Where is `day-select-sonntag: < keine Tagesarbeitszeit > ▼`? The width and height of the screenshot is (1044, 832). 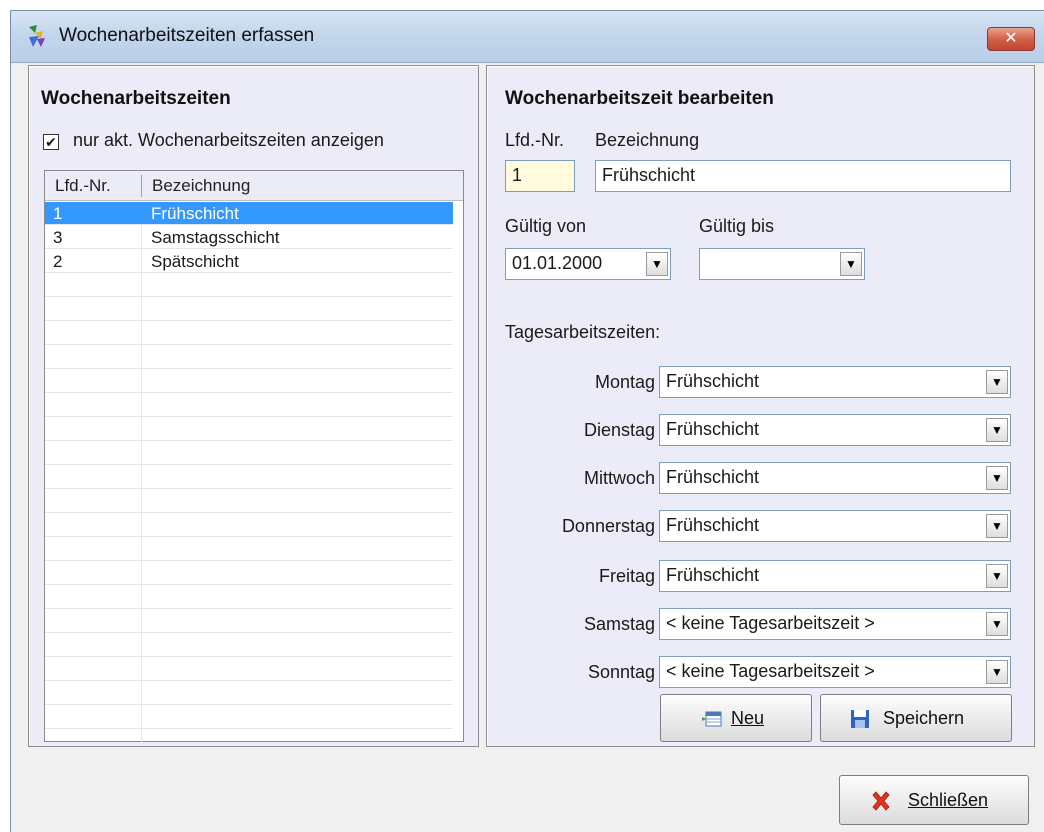 day-select-sonntag: < keine Tagesarbeitszeit > ▼ is located at coordinates (835, 672).